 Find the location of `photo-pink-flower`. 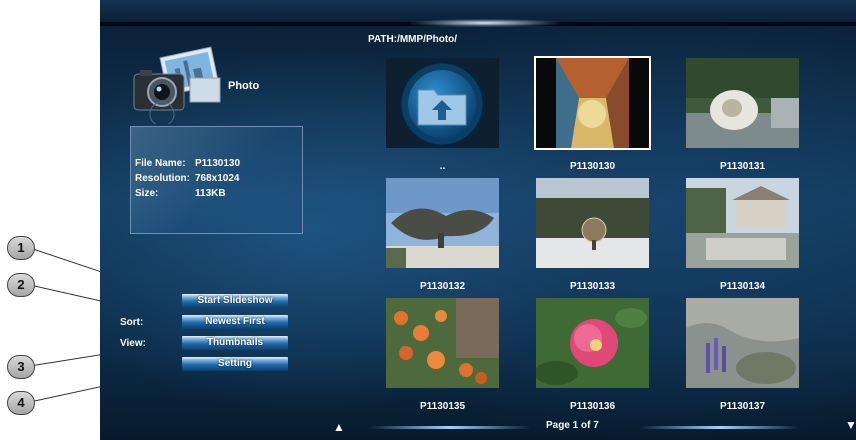

photo-pink-flower is located at coordinates (592, 343).